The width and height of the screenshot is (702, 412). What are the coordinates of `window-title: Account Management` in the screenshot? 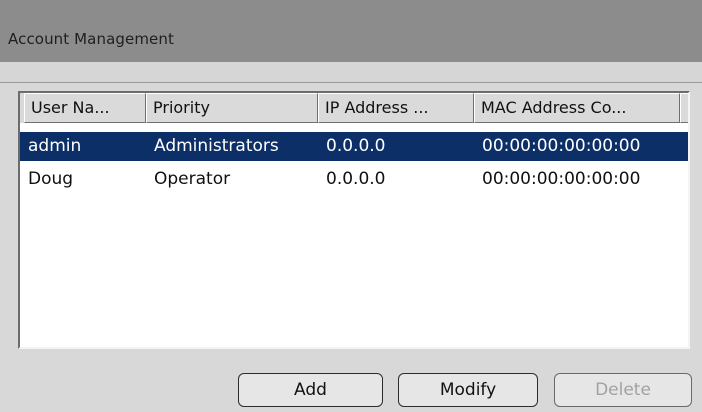 It's located at (91, 39).